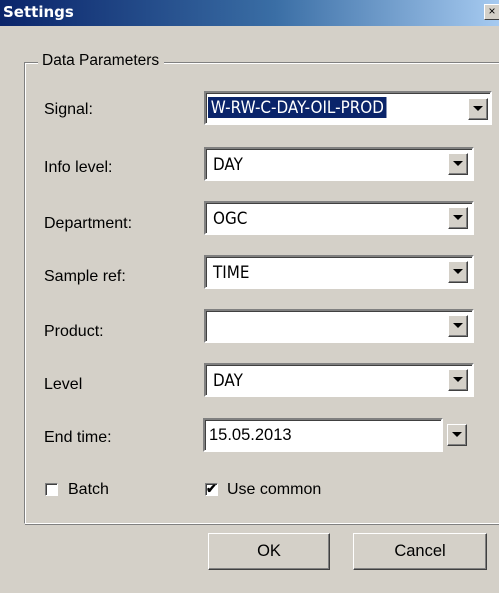 The image size is (499, 593). What do you see at coordinates (339, 218) in the screenshot?
I see `department-combobox: OGC` at bounding box center [339, 218].